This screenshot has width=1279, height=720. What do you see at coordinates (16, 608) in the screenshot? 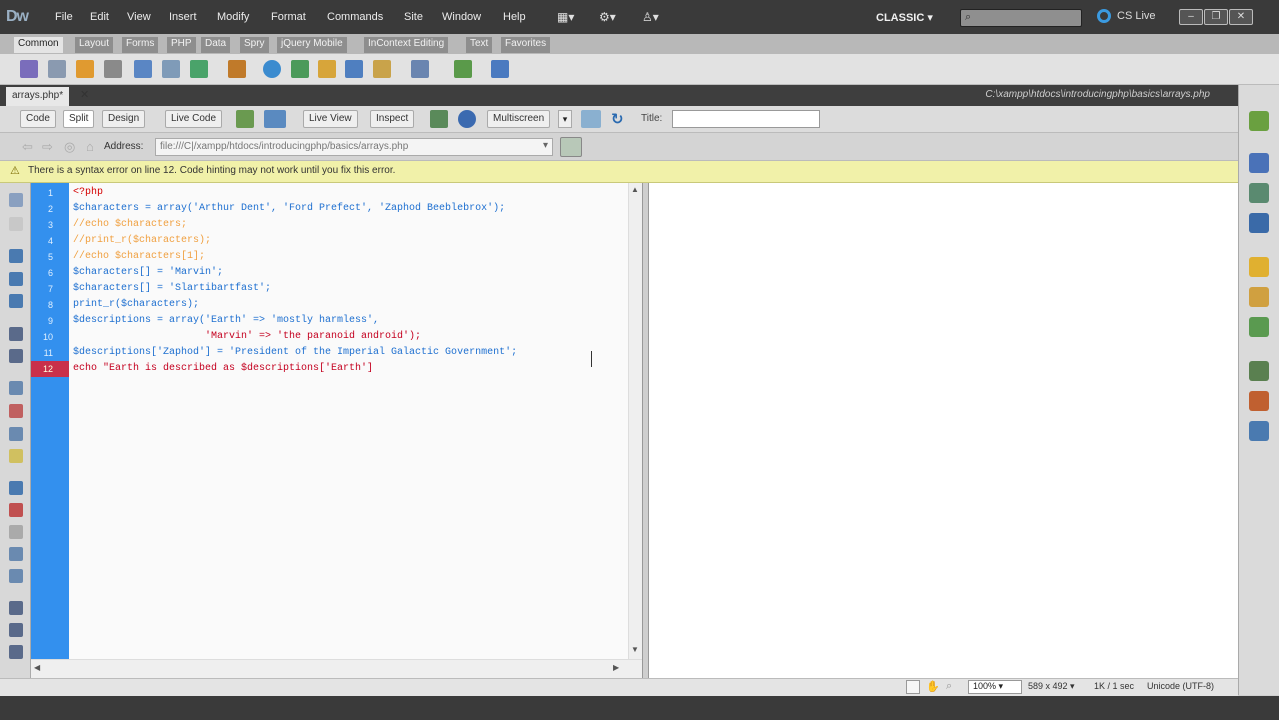
I see `indent-code-icon` at bounding box center [16, 608].